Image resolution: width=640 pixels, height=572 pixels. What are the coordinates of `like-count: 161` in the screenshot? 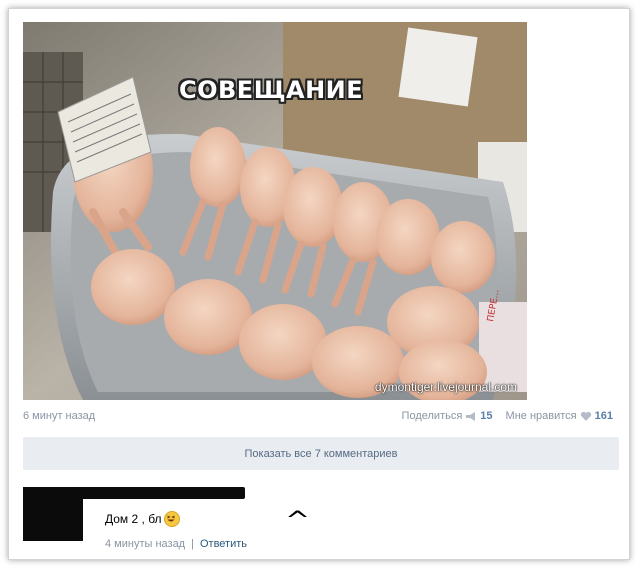 It's located at (603, 416).